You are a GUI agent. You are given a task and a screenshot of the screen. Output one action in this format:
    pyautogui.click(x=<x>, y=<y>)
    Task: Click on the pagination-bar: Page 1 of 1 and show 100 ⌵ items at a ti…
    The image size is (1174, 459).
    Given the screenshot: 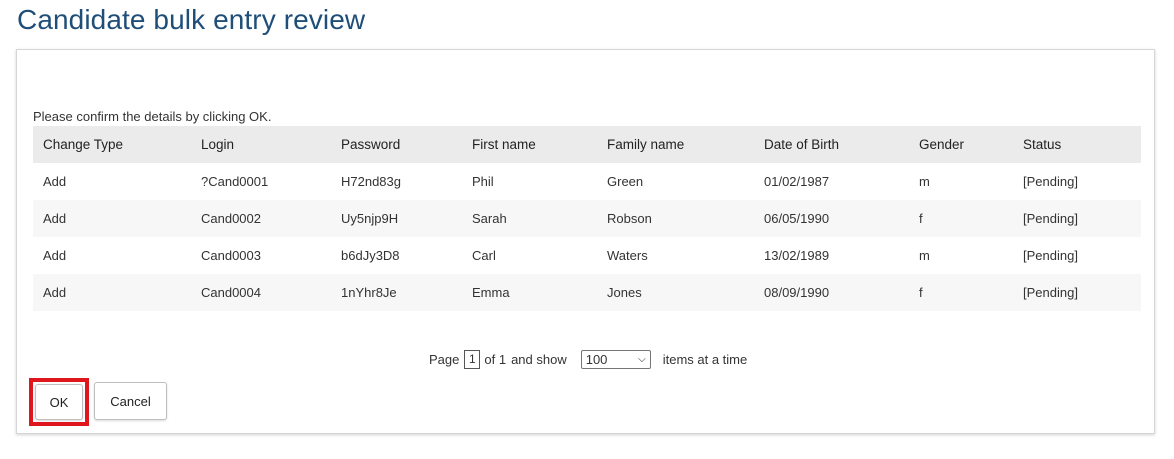 What is the action you would take?
    pyautogui.click(x=588, y=359)
    